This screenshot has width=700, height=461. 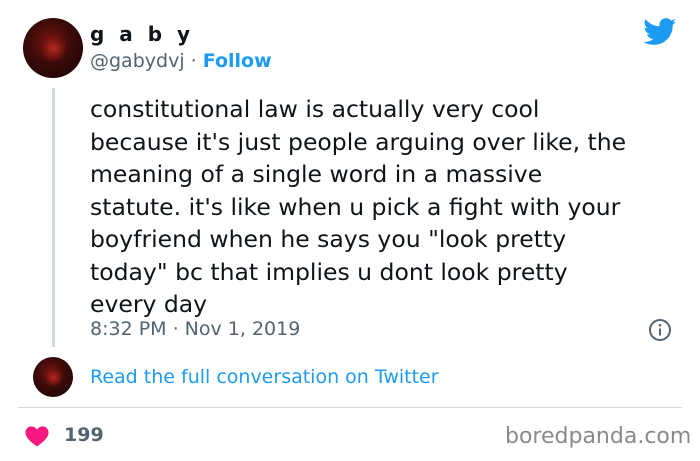 I want to click on tweet-line: every day, so click(x=149, y=304).